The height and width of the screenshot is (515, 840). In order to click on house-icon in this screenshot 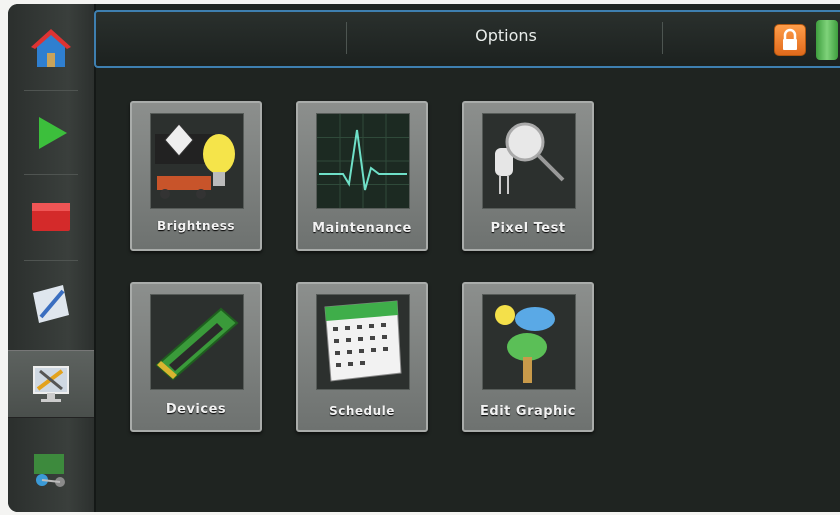, I will do `click(51, 48)`.